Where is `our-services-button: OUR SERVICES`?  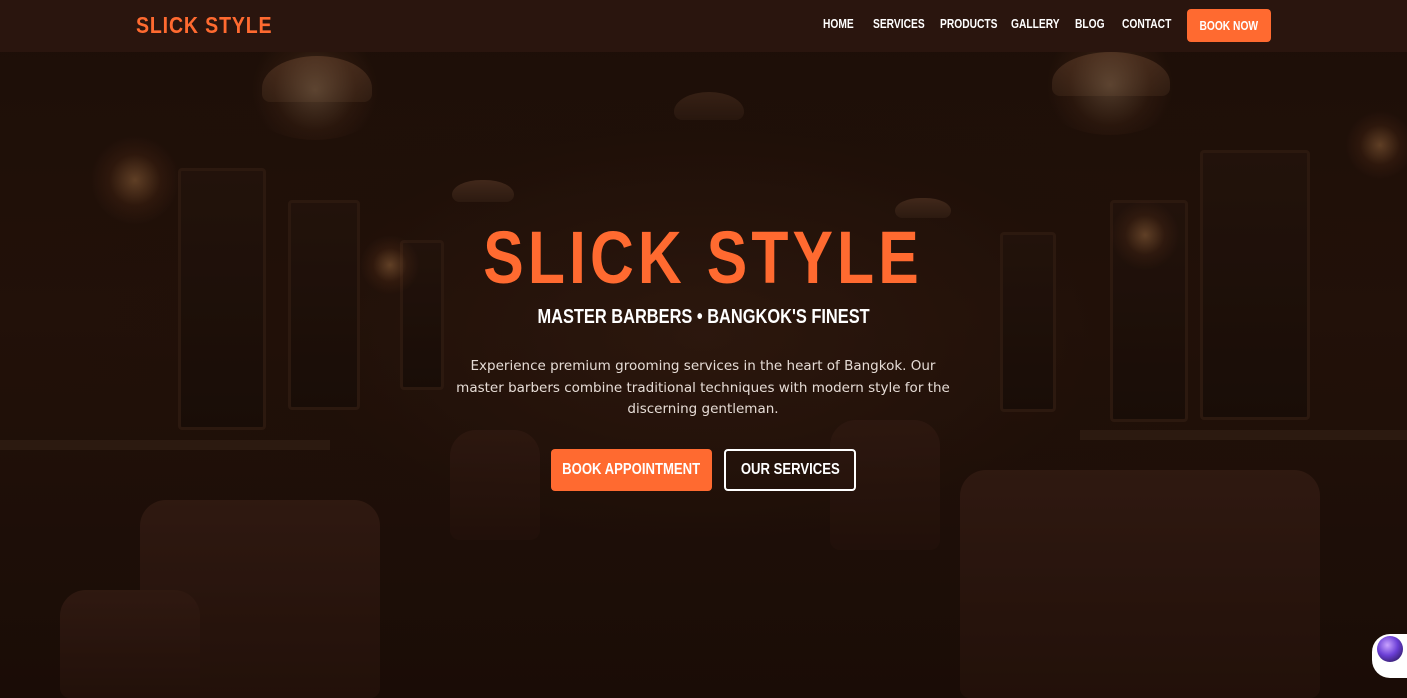
our-services-button: OUR SERVICES is located at coordinates (790, 470).